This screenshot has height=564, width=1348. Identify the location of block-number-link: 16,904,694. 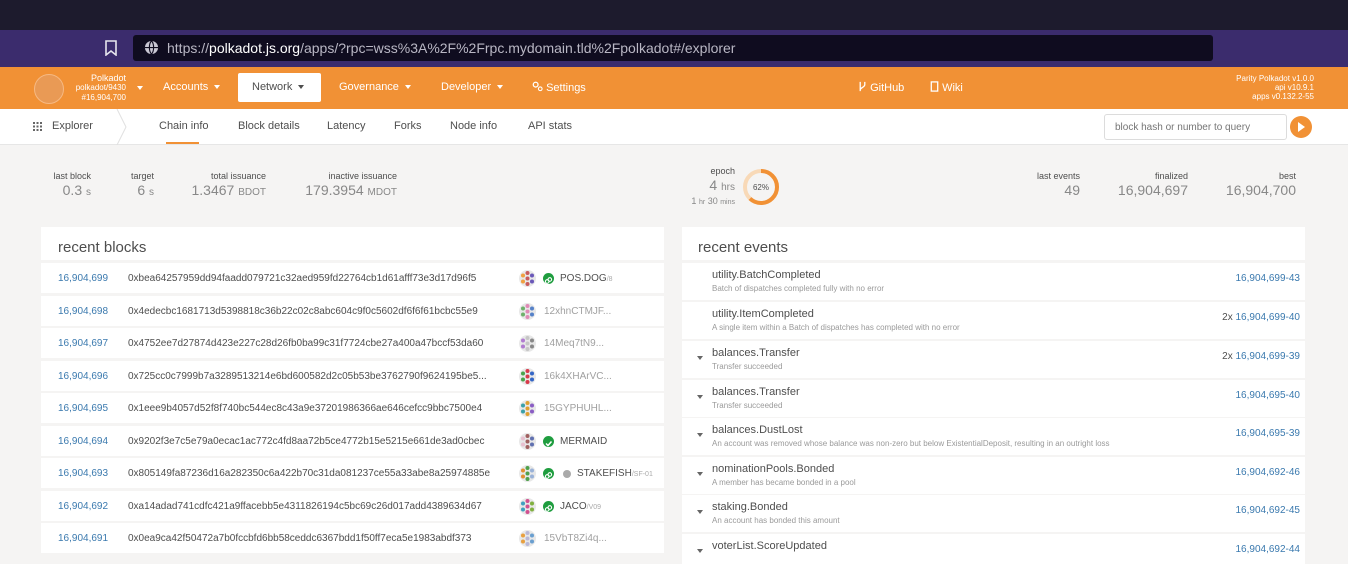
(83, 441).